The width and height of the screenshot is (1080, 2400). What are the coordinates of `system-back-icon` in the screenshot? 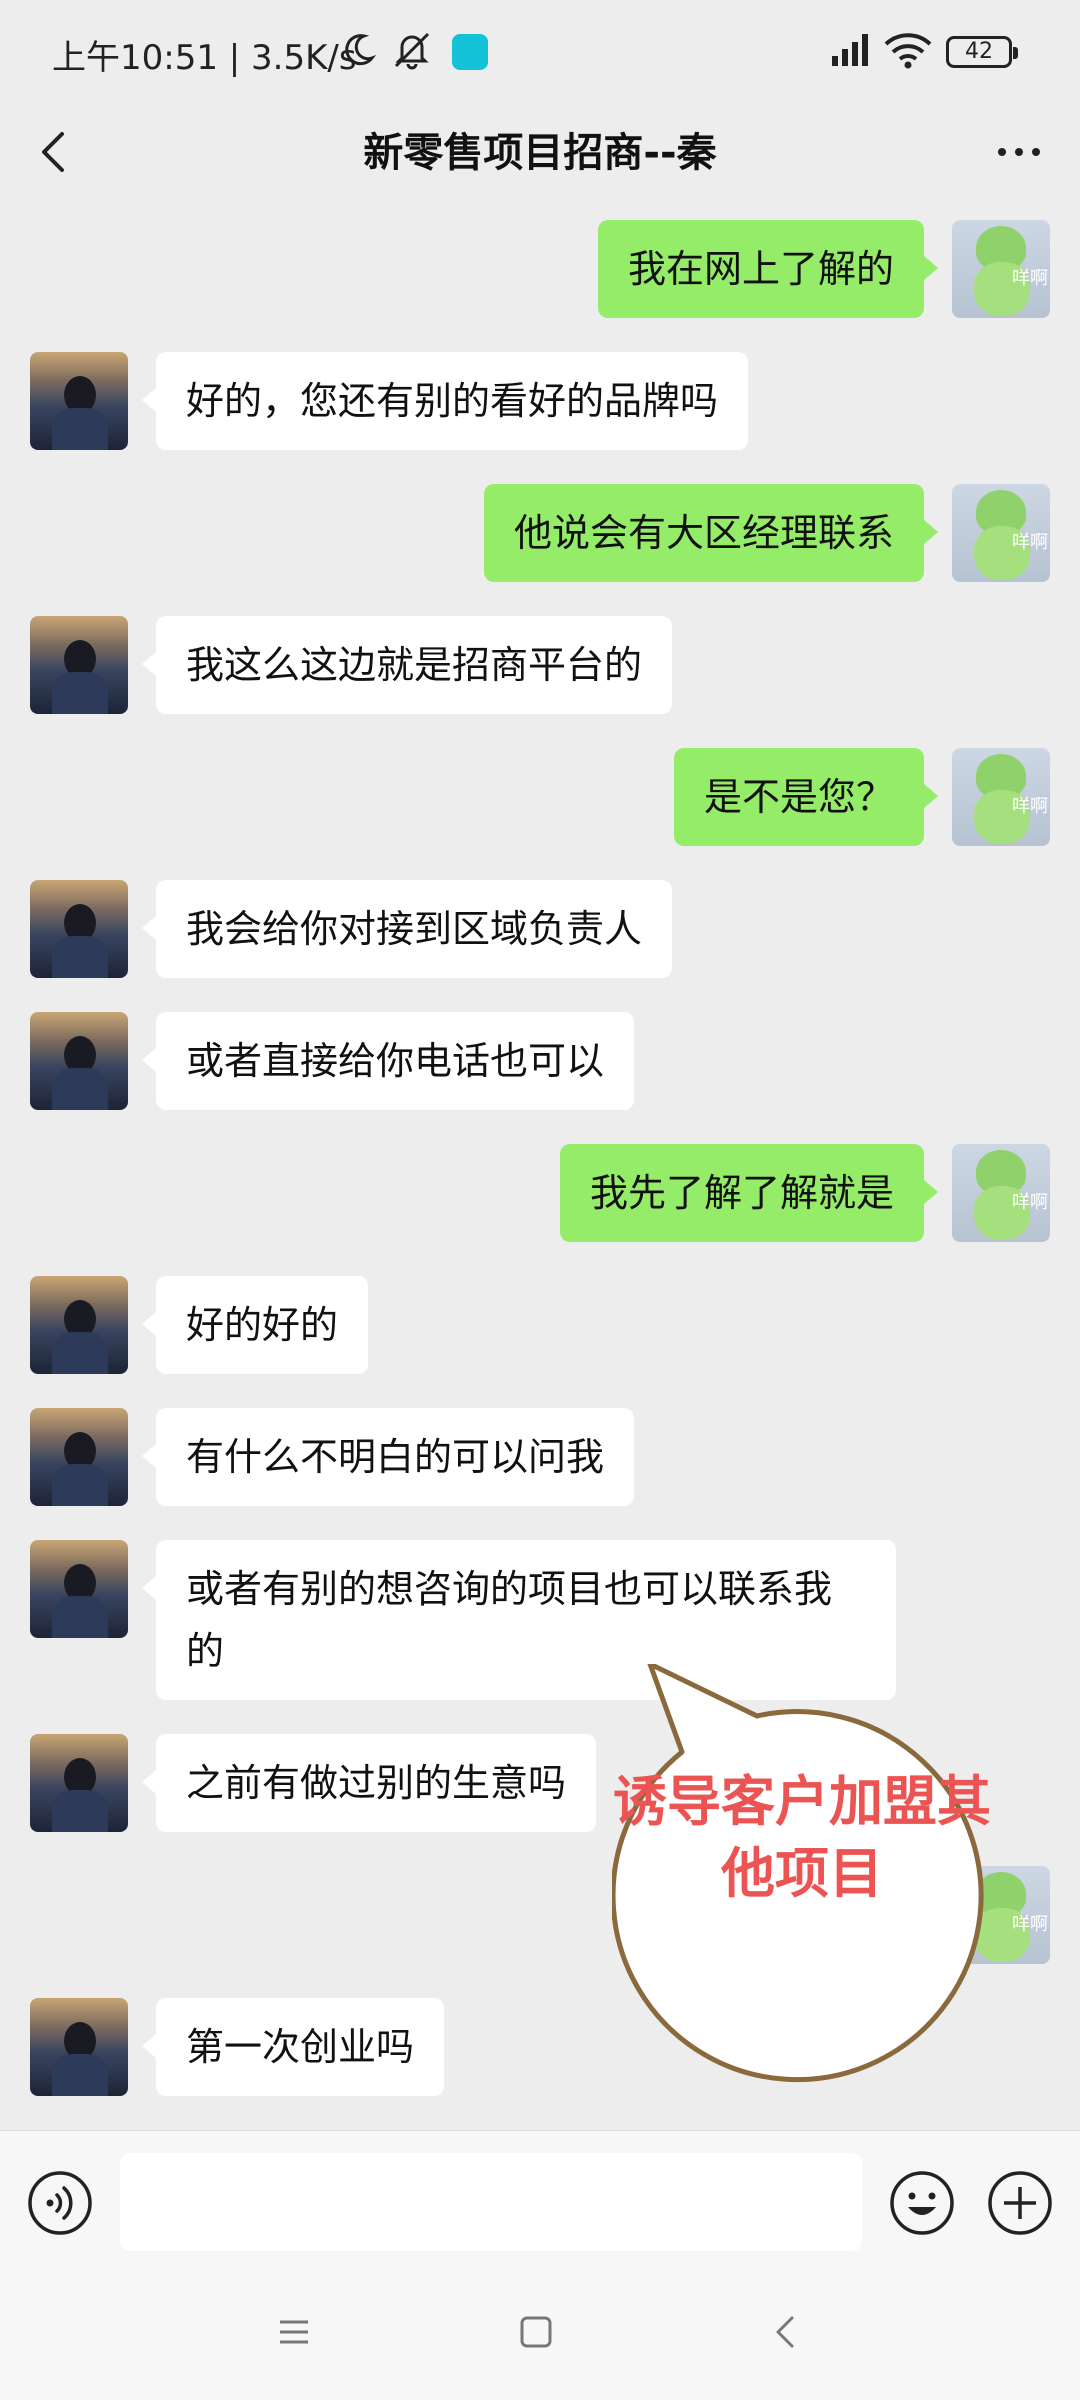 It's located at (786, 2332).